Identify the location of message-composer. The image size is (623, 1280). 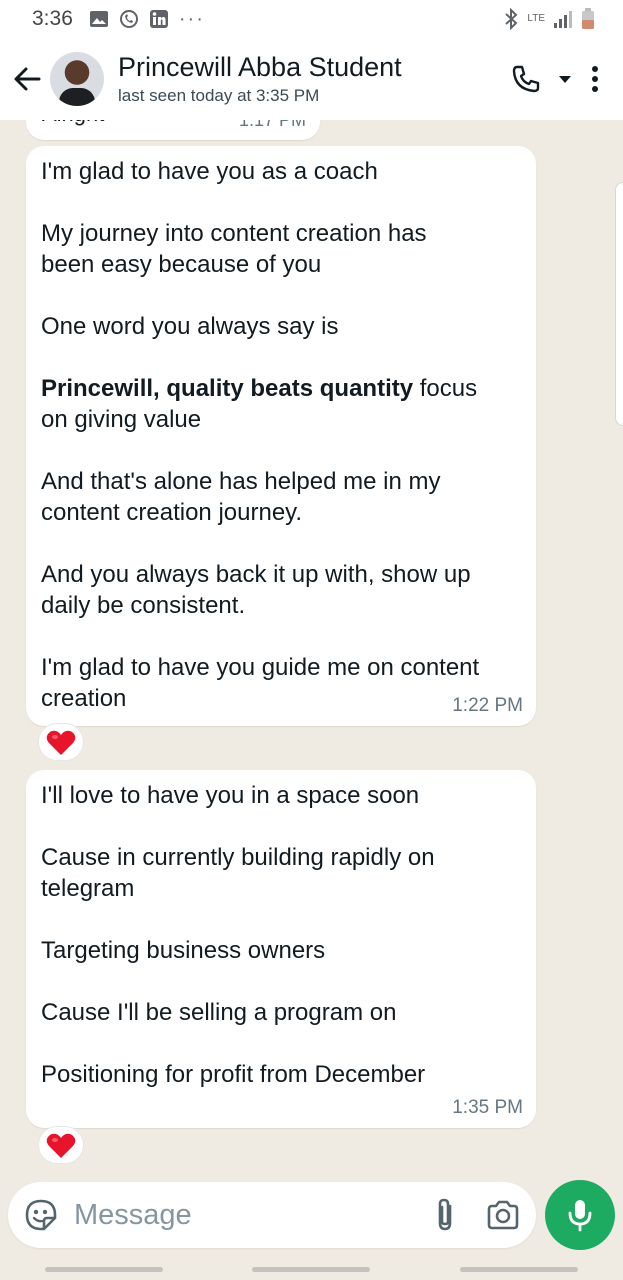
(272, 1215).